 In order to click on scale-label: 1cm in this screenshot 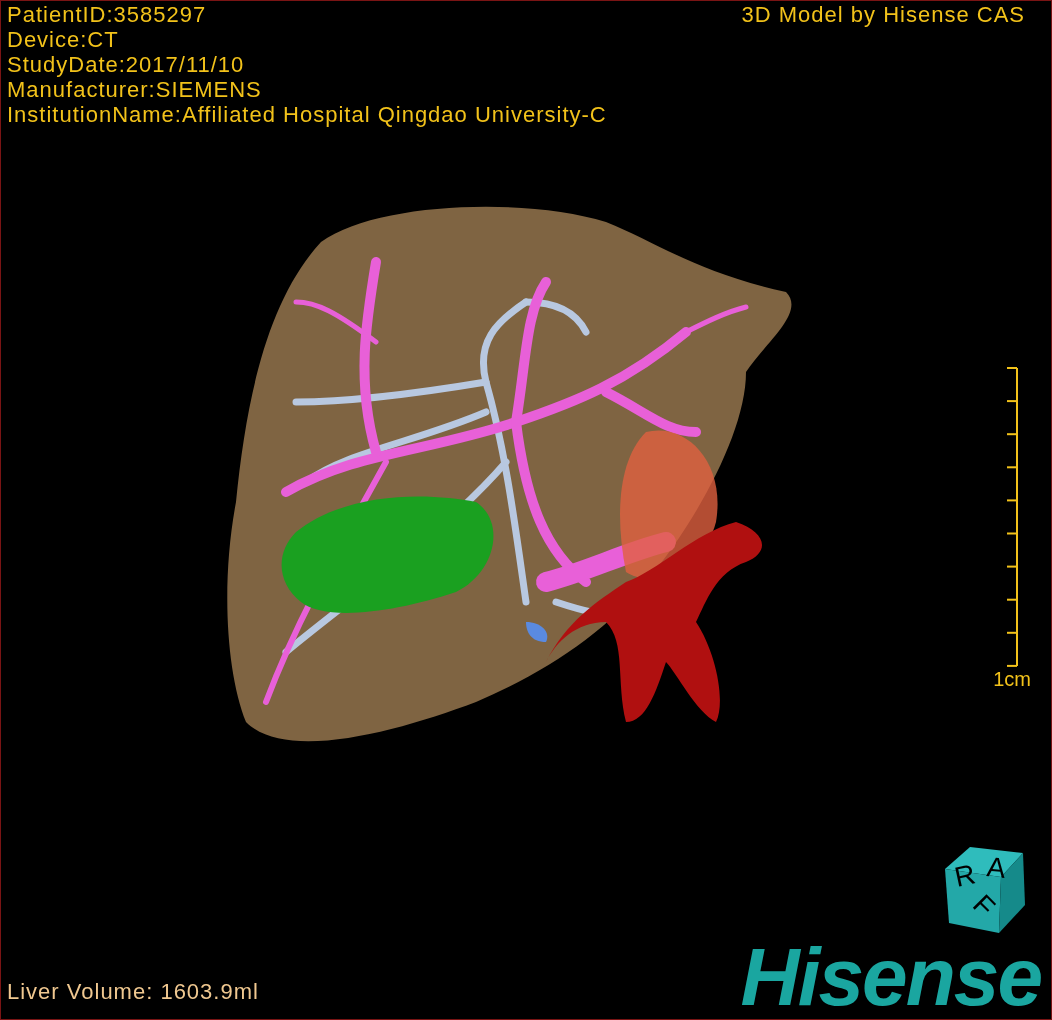, I will do `click(1012, 679)`.